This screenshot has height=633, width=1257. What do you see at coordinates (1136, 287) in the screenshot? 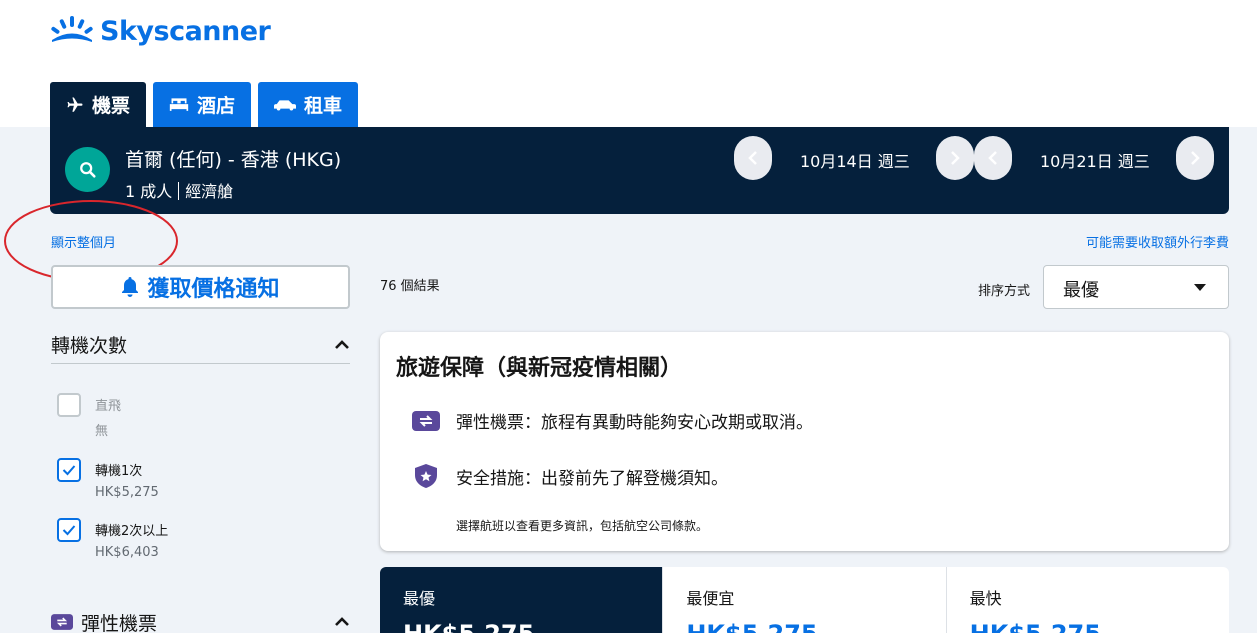
I see `sort-dropdown: 最優` at bounding box center [1136, 287].